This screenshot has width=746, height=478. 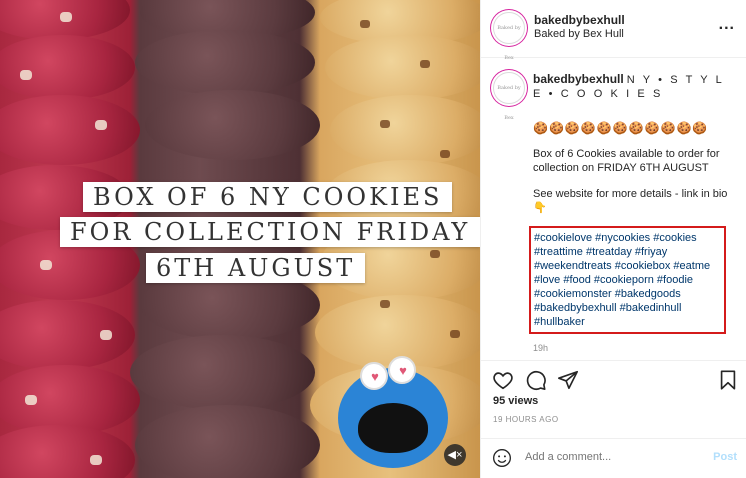 What do you see at coordinates (728, 380) in the screenshot?
I see `bookmark-icon` at bounding box center [728, 380].